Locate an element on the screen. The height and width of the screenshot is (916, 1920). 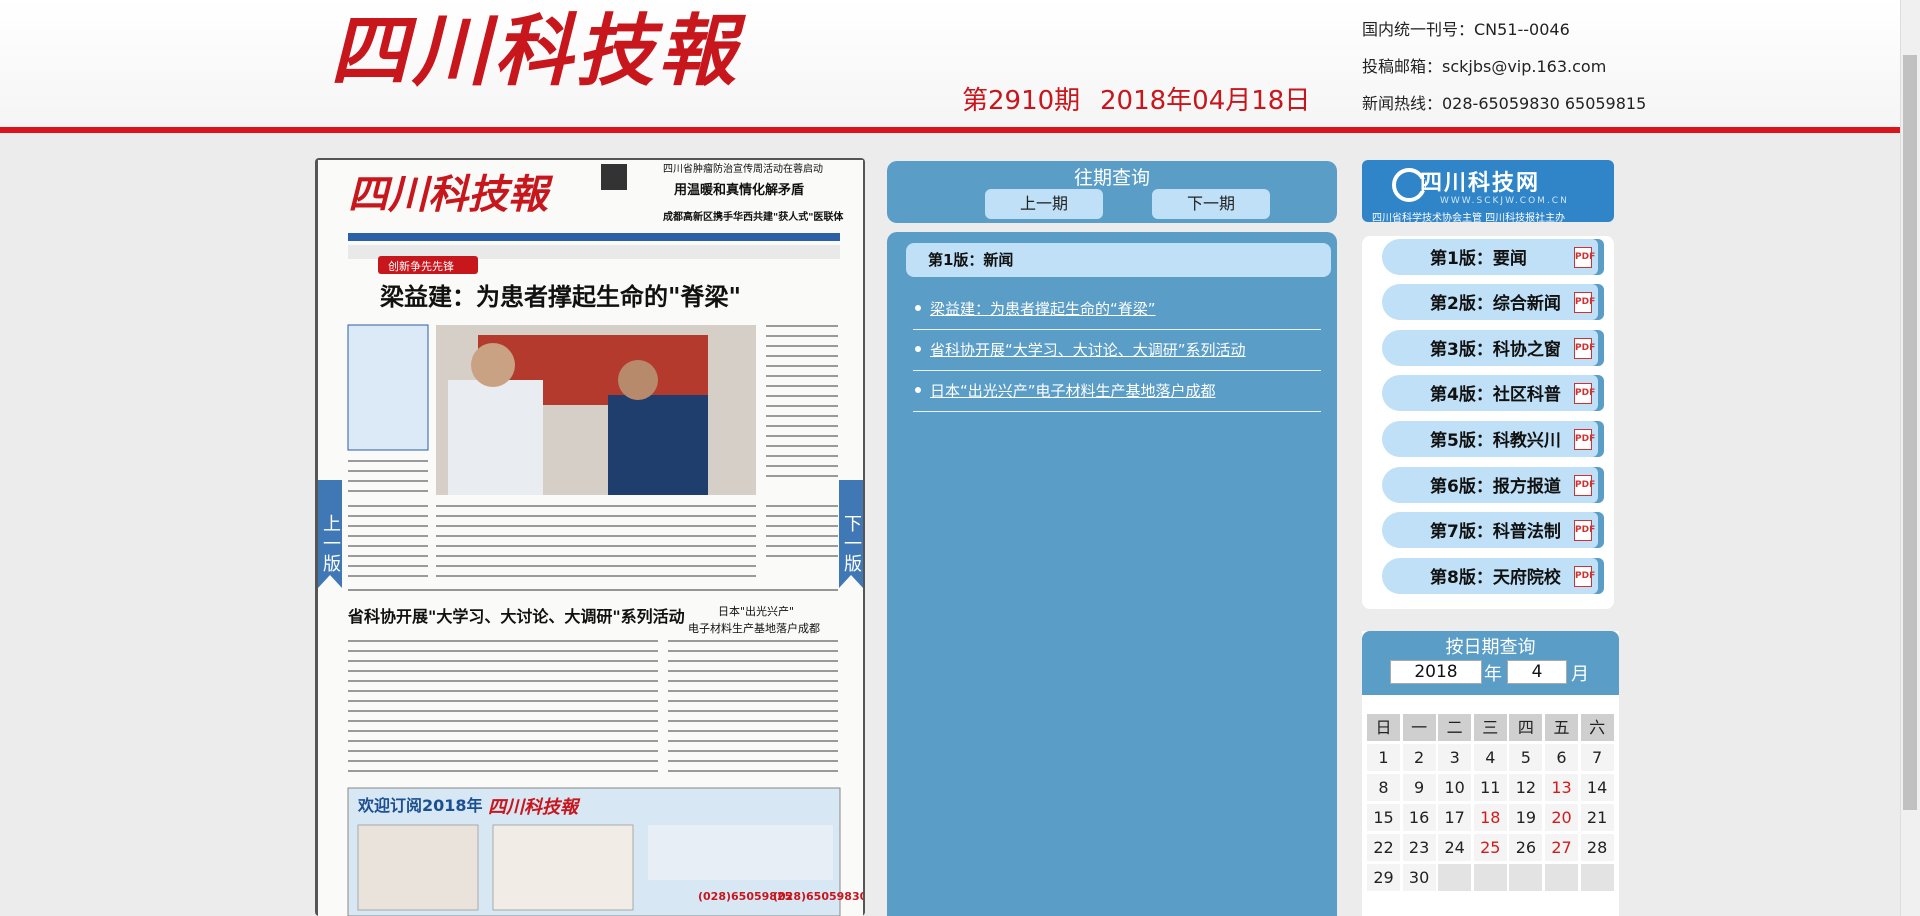
ad-masthead: 四川科技報 is located at coordinates (534, 807).